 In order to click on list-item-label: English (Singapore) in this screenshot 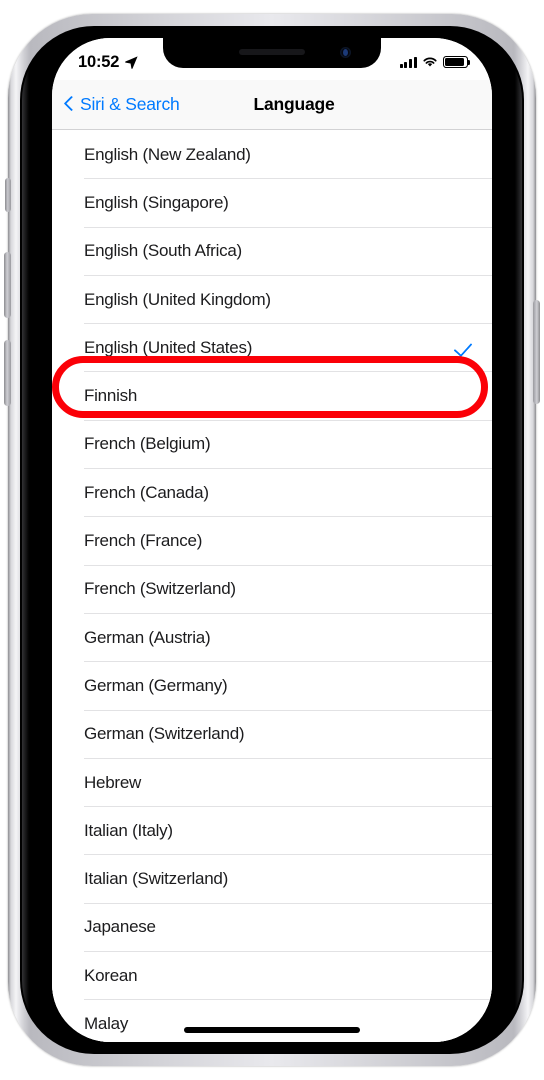, I will do `click(156, 202)`.